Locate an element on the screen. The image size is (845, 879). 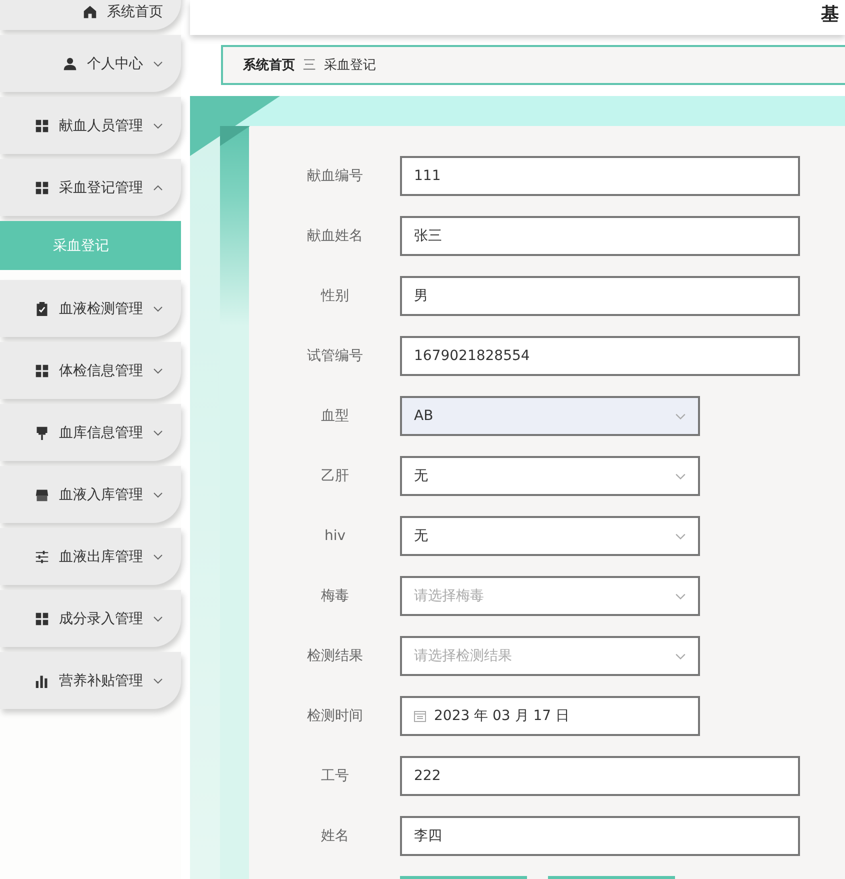
menu-item: 血液出库管理 is located at coordinates (90, 556).